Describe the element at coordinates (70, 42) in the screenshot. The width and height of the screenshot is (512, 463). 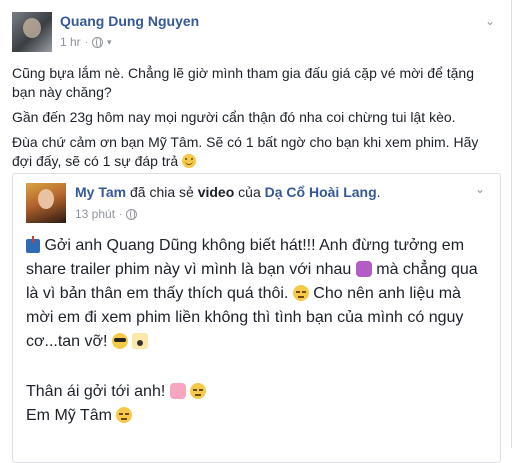
I see `post-timestamp: 1 hr` at that location.